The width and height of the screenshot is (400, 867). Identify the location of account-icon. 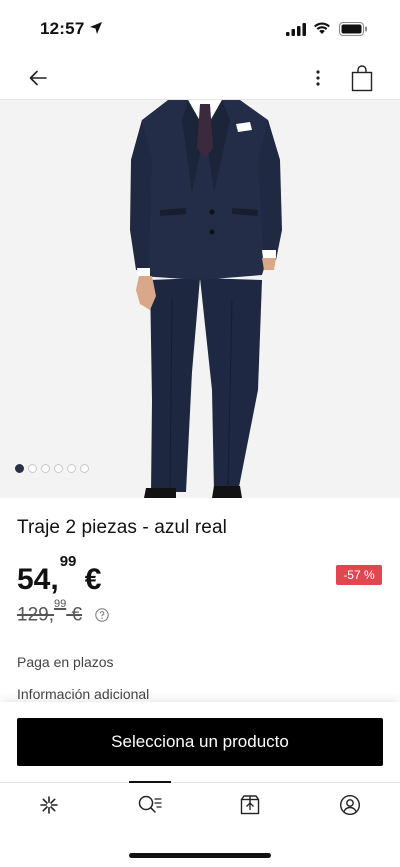
(350, 805).